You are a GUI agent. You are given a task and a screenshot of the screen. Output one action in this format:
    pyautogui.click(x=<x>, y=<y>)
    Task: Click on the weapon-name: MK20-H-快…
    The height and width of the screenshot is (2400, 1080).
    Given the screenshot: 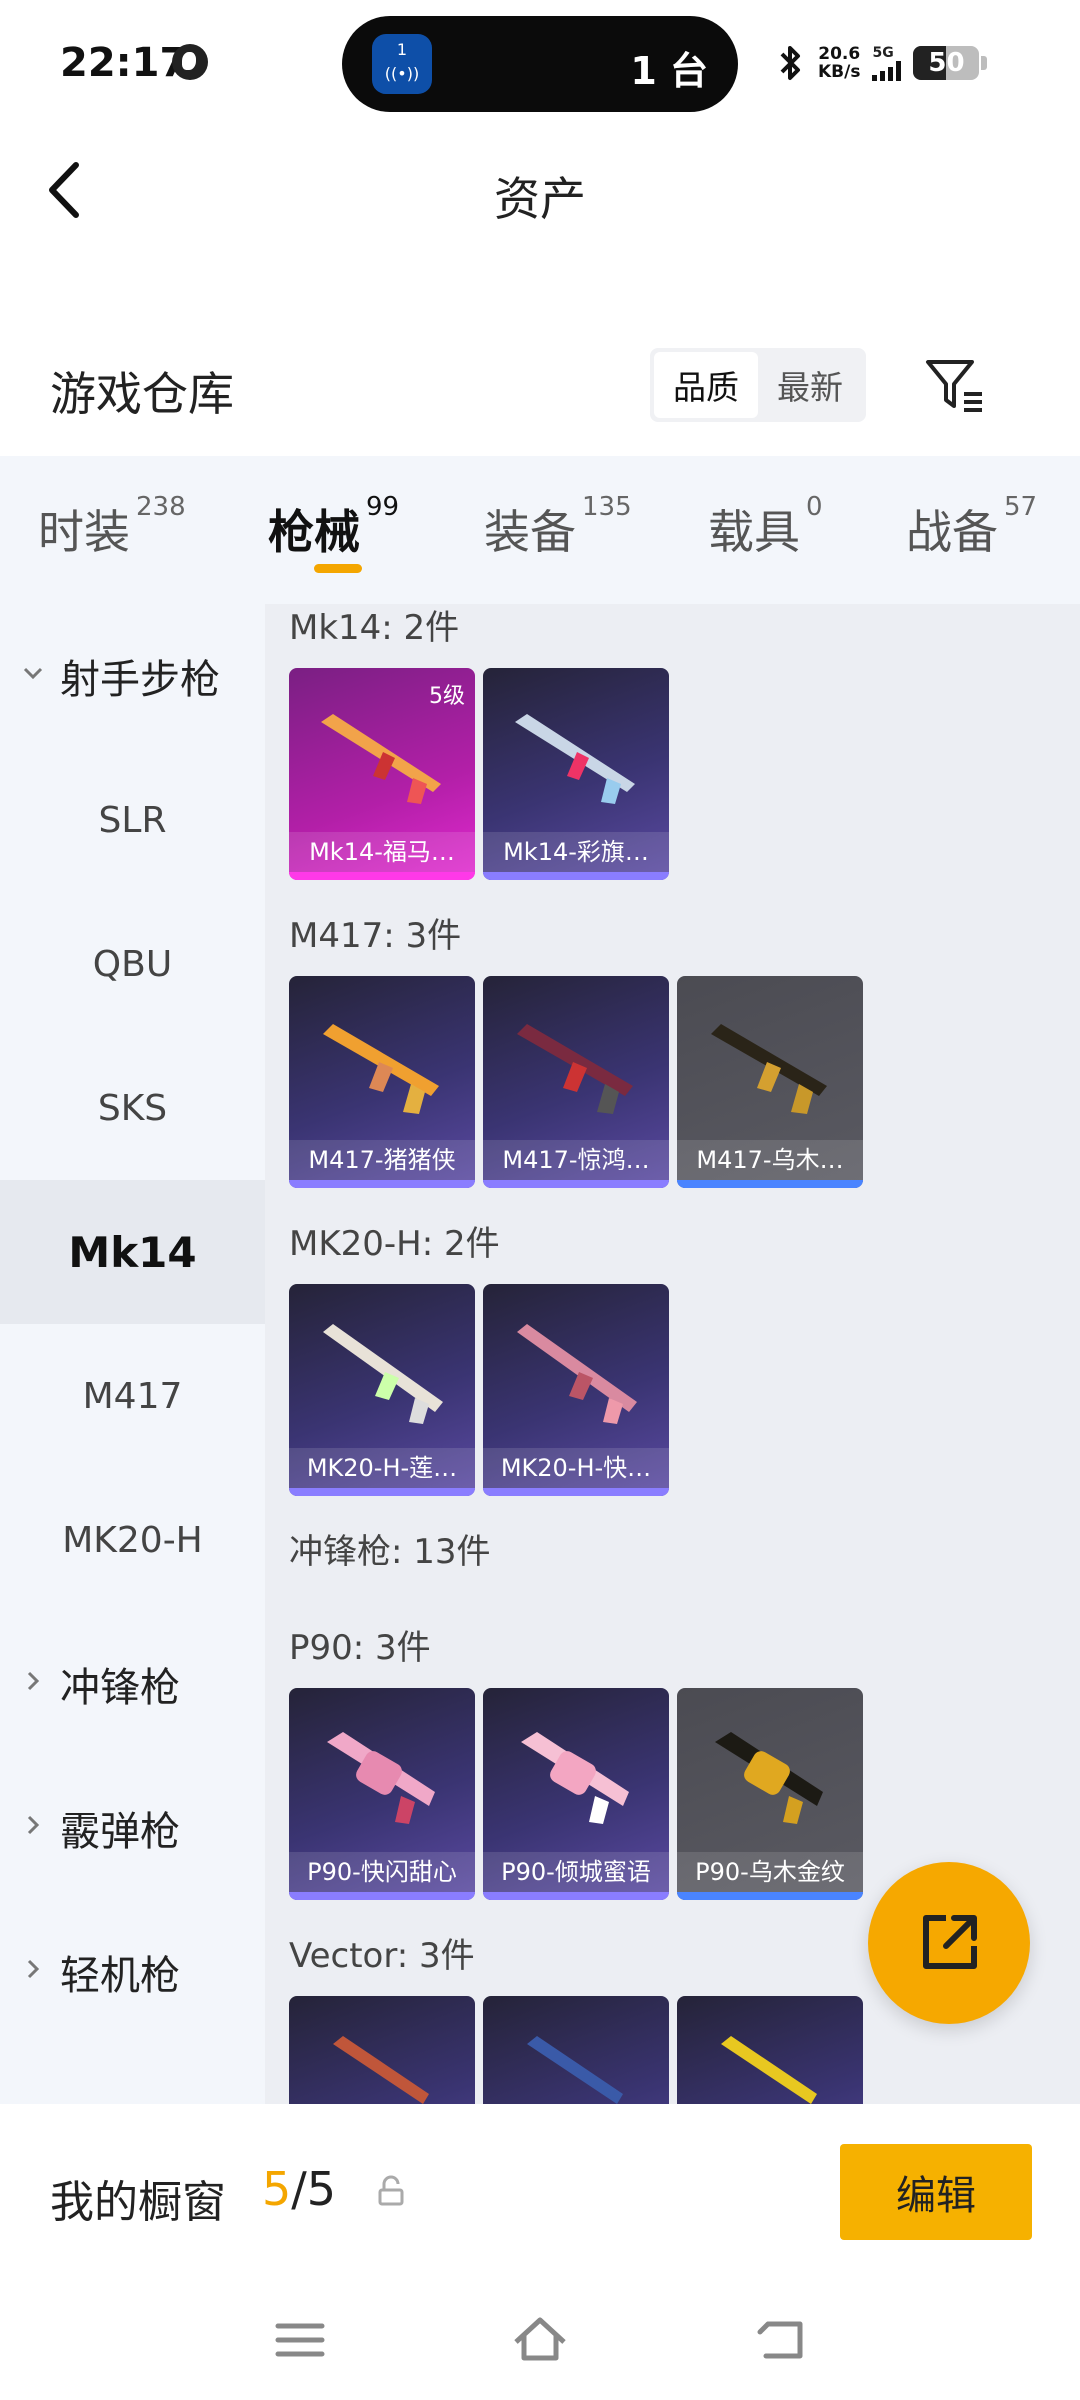 What is the action you would take?
    pyautogui.click(x=576, y=1468)
    